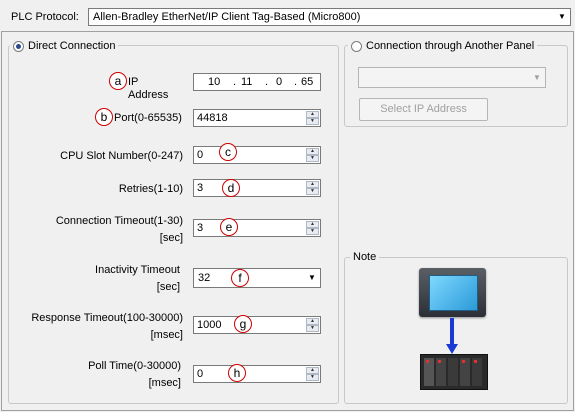 The image size is (575, 412). Describe the element at coordinates (212, 118) in the screenshot. I see `port-value: 44818` at that location.